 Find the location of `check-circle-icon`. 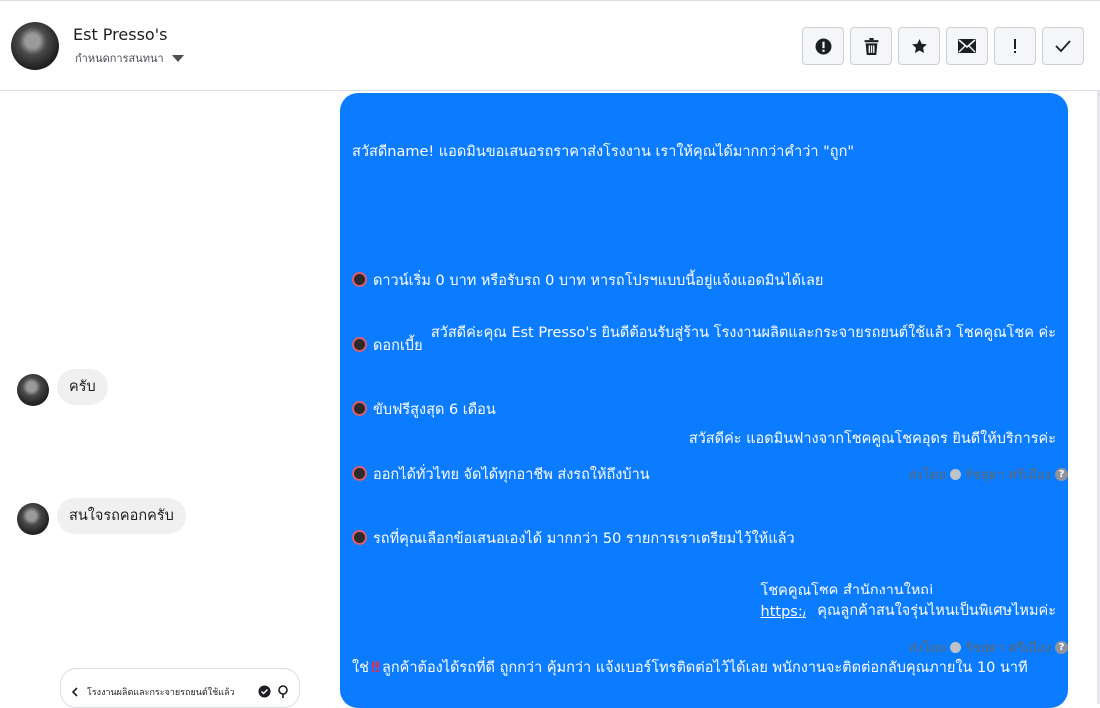

check-circle-icon is located at coordinates (264, 691).